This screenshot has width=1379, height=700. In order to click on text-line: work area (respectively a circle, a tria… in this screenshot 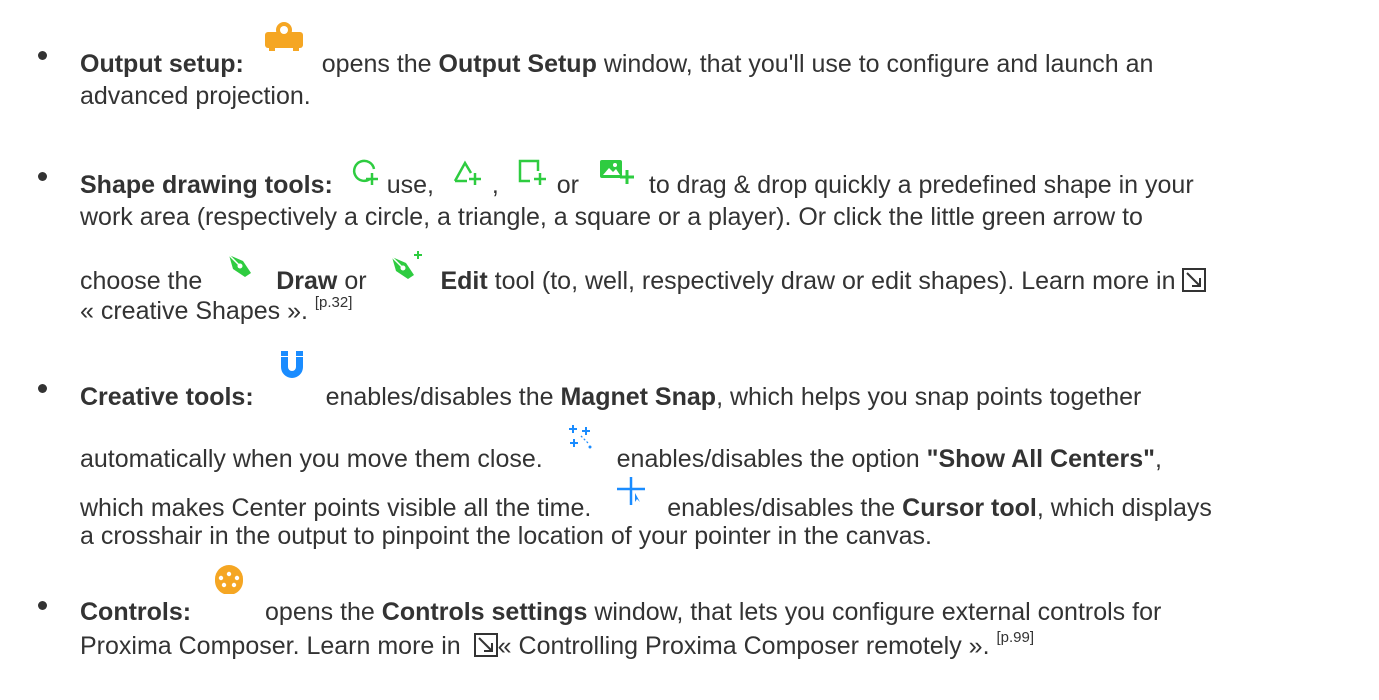, I will do `click(611, 217)`.